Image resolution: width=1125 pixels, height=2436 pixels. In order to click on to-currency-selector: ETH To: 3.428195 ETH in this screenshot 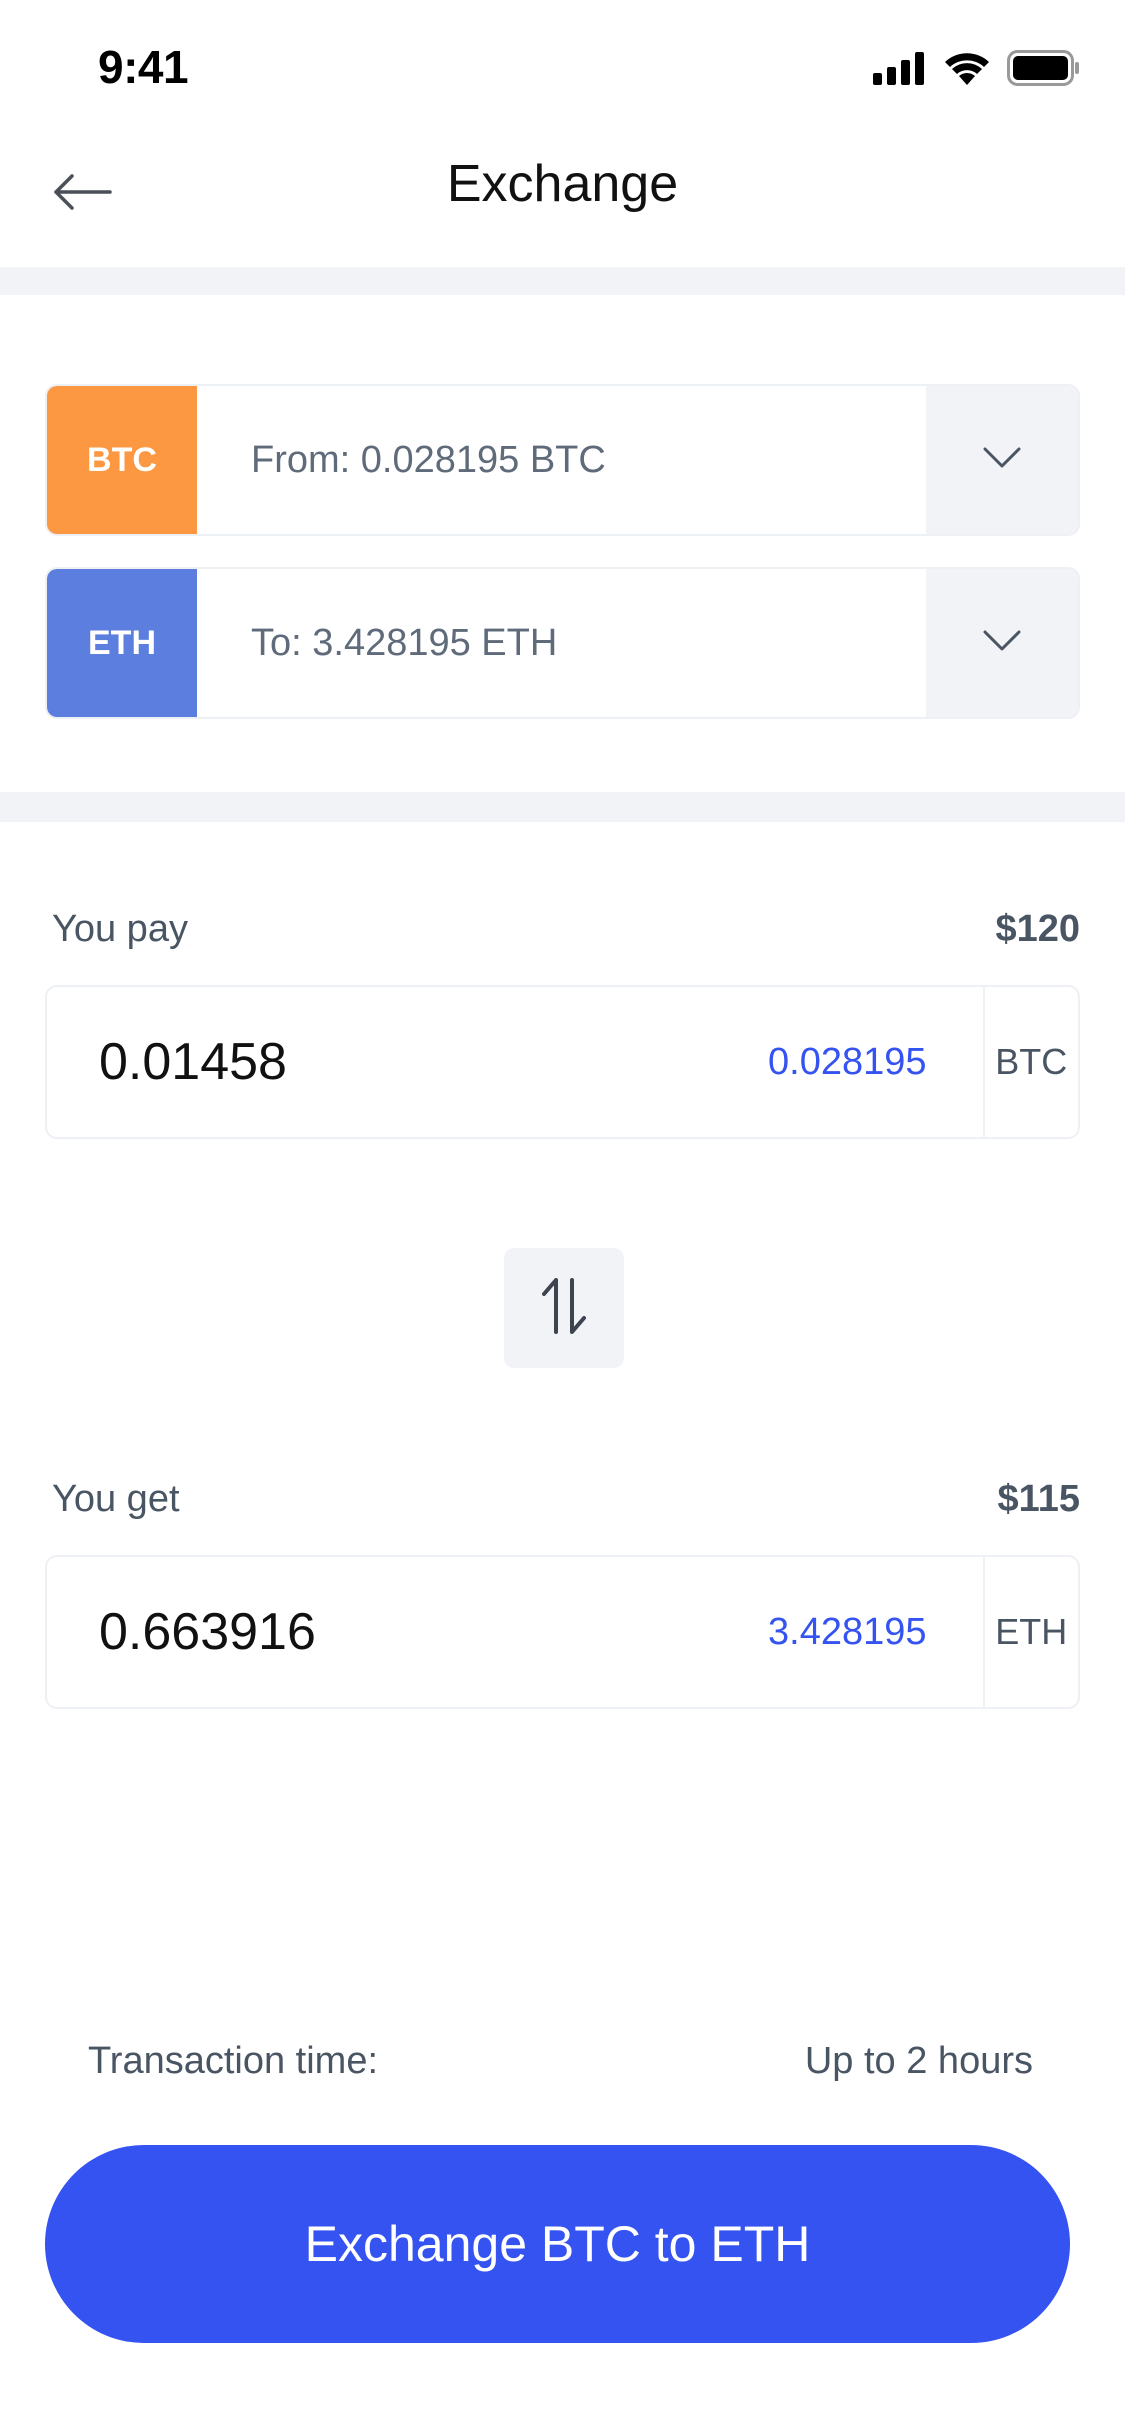, I will do `click(562, 643)`.